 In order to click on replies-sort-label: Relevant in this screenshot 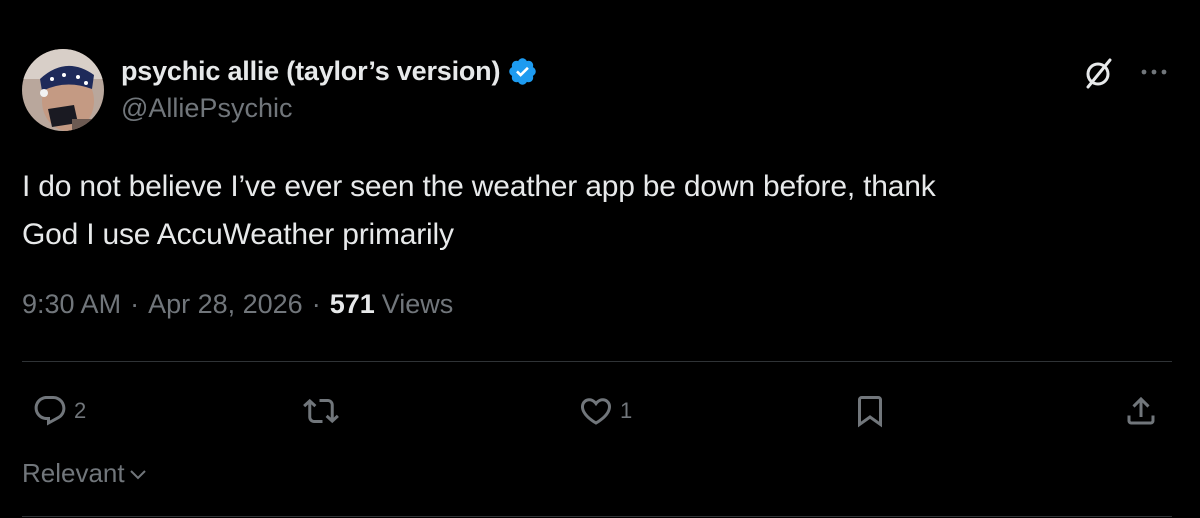, I will do `click(73, 473)`.